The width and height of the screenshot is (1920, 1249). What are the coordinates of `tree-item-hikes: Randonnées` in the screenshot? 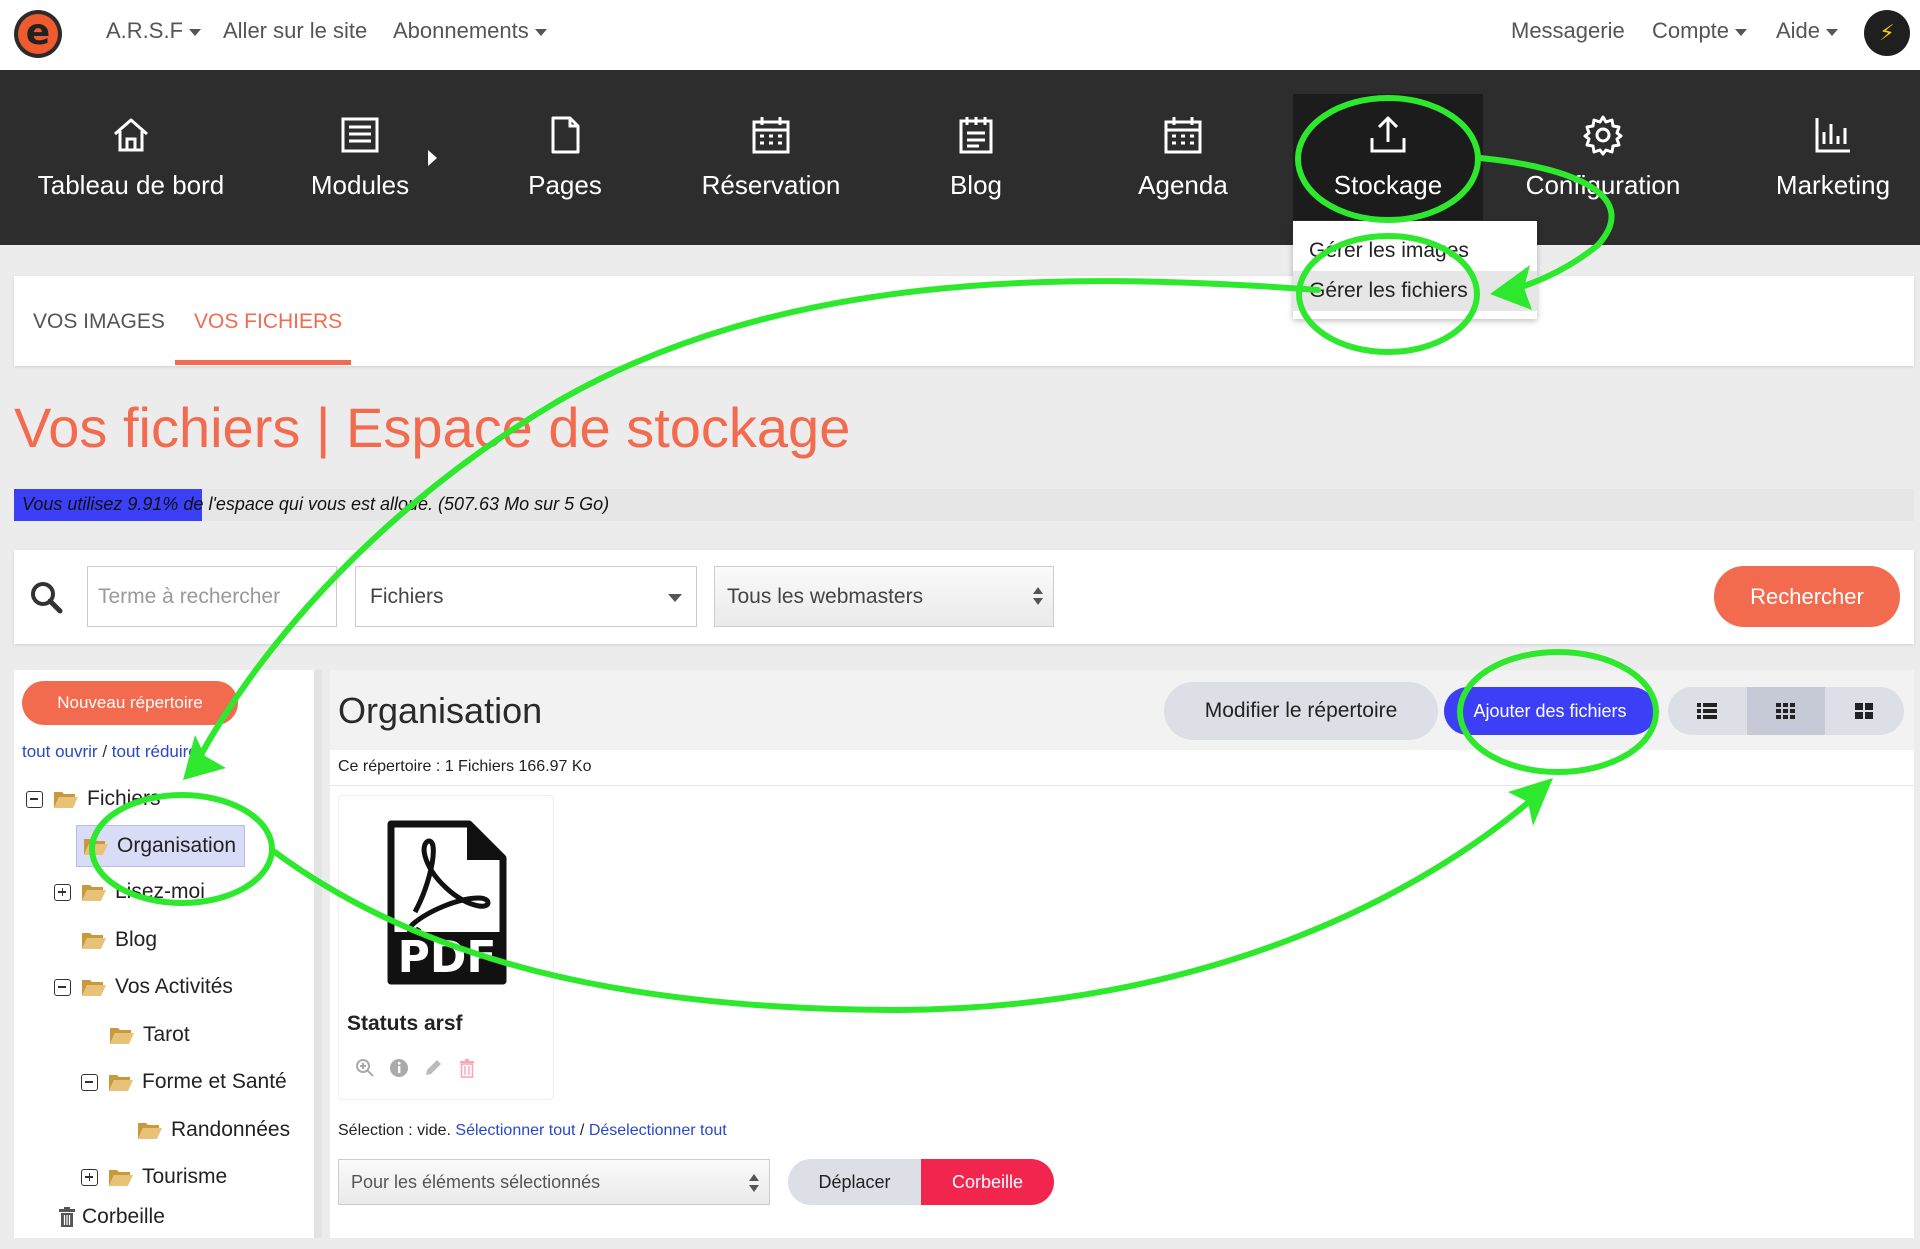 It's located at (213, 1130).